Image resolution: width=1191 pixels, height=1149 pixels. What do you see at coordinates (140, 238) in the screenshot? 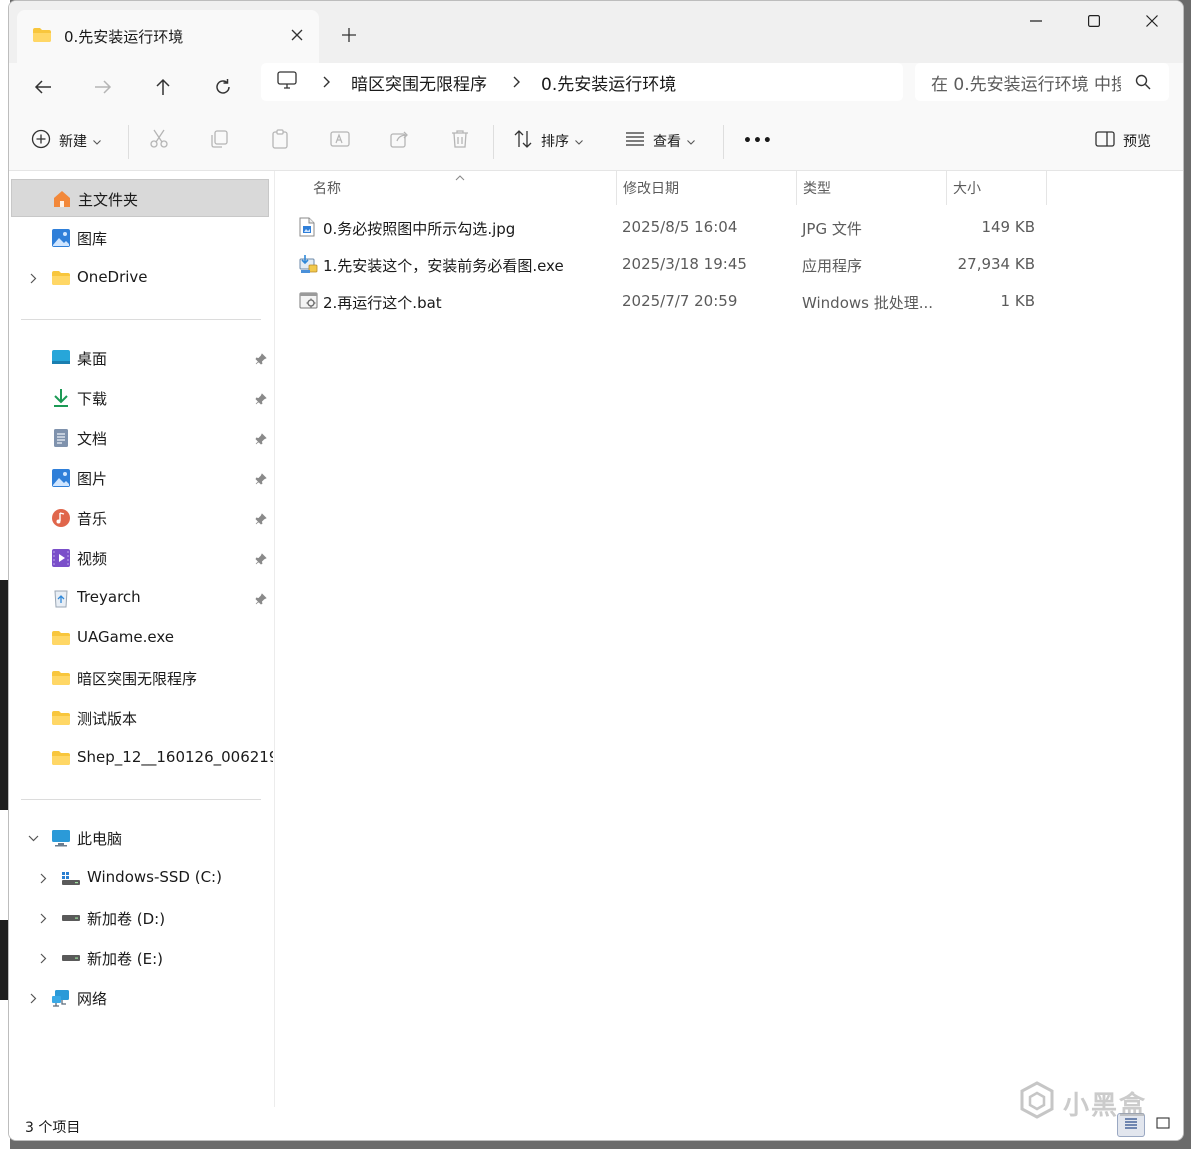
I see `sidebar-item-gallery: 图库` at bounding box center [140, 238].